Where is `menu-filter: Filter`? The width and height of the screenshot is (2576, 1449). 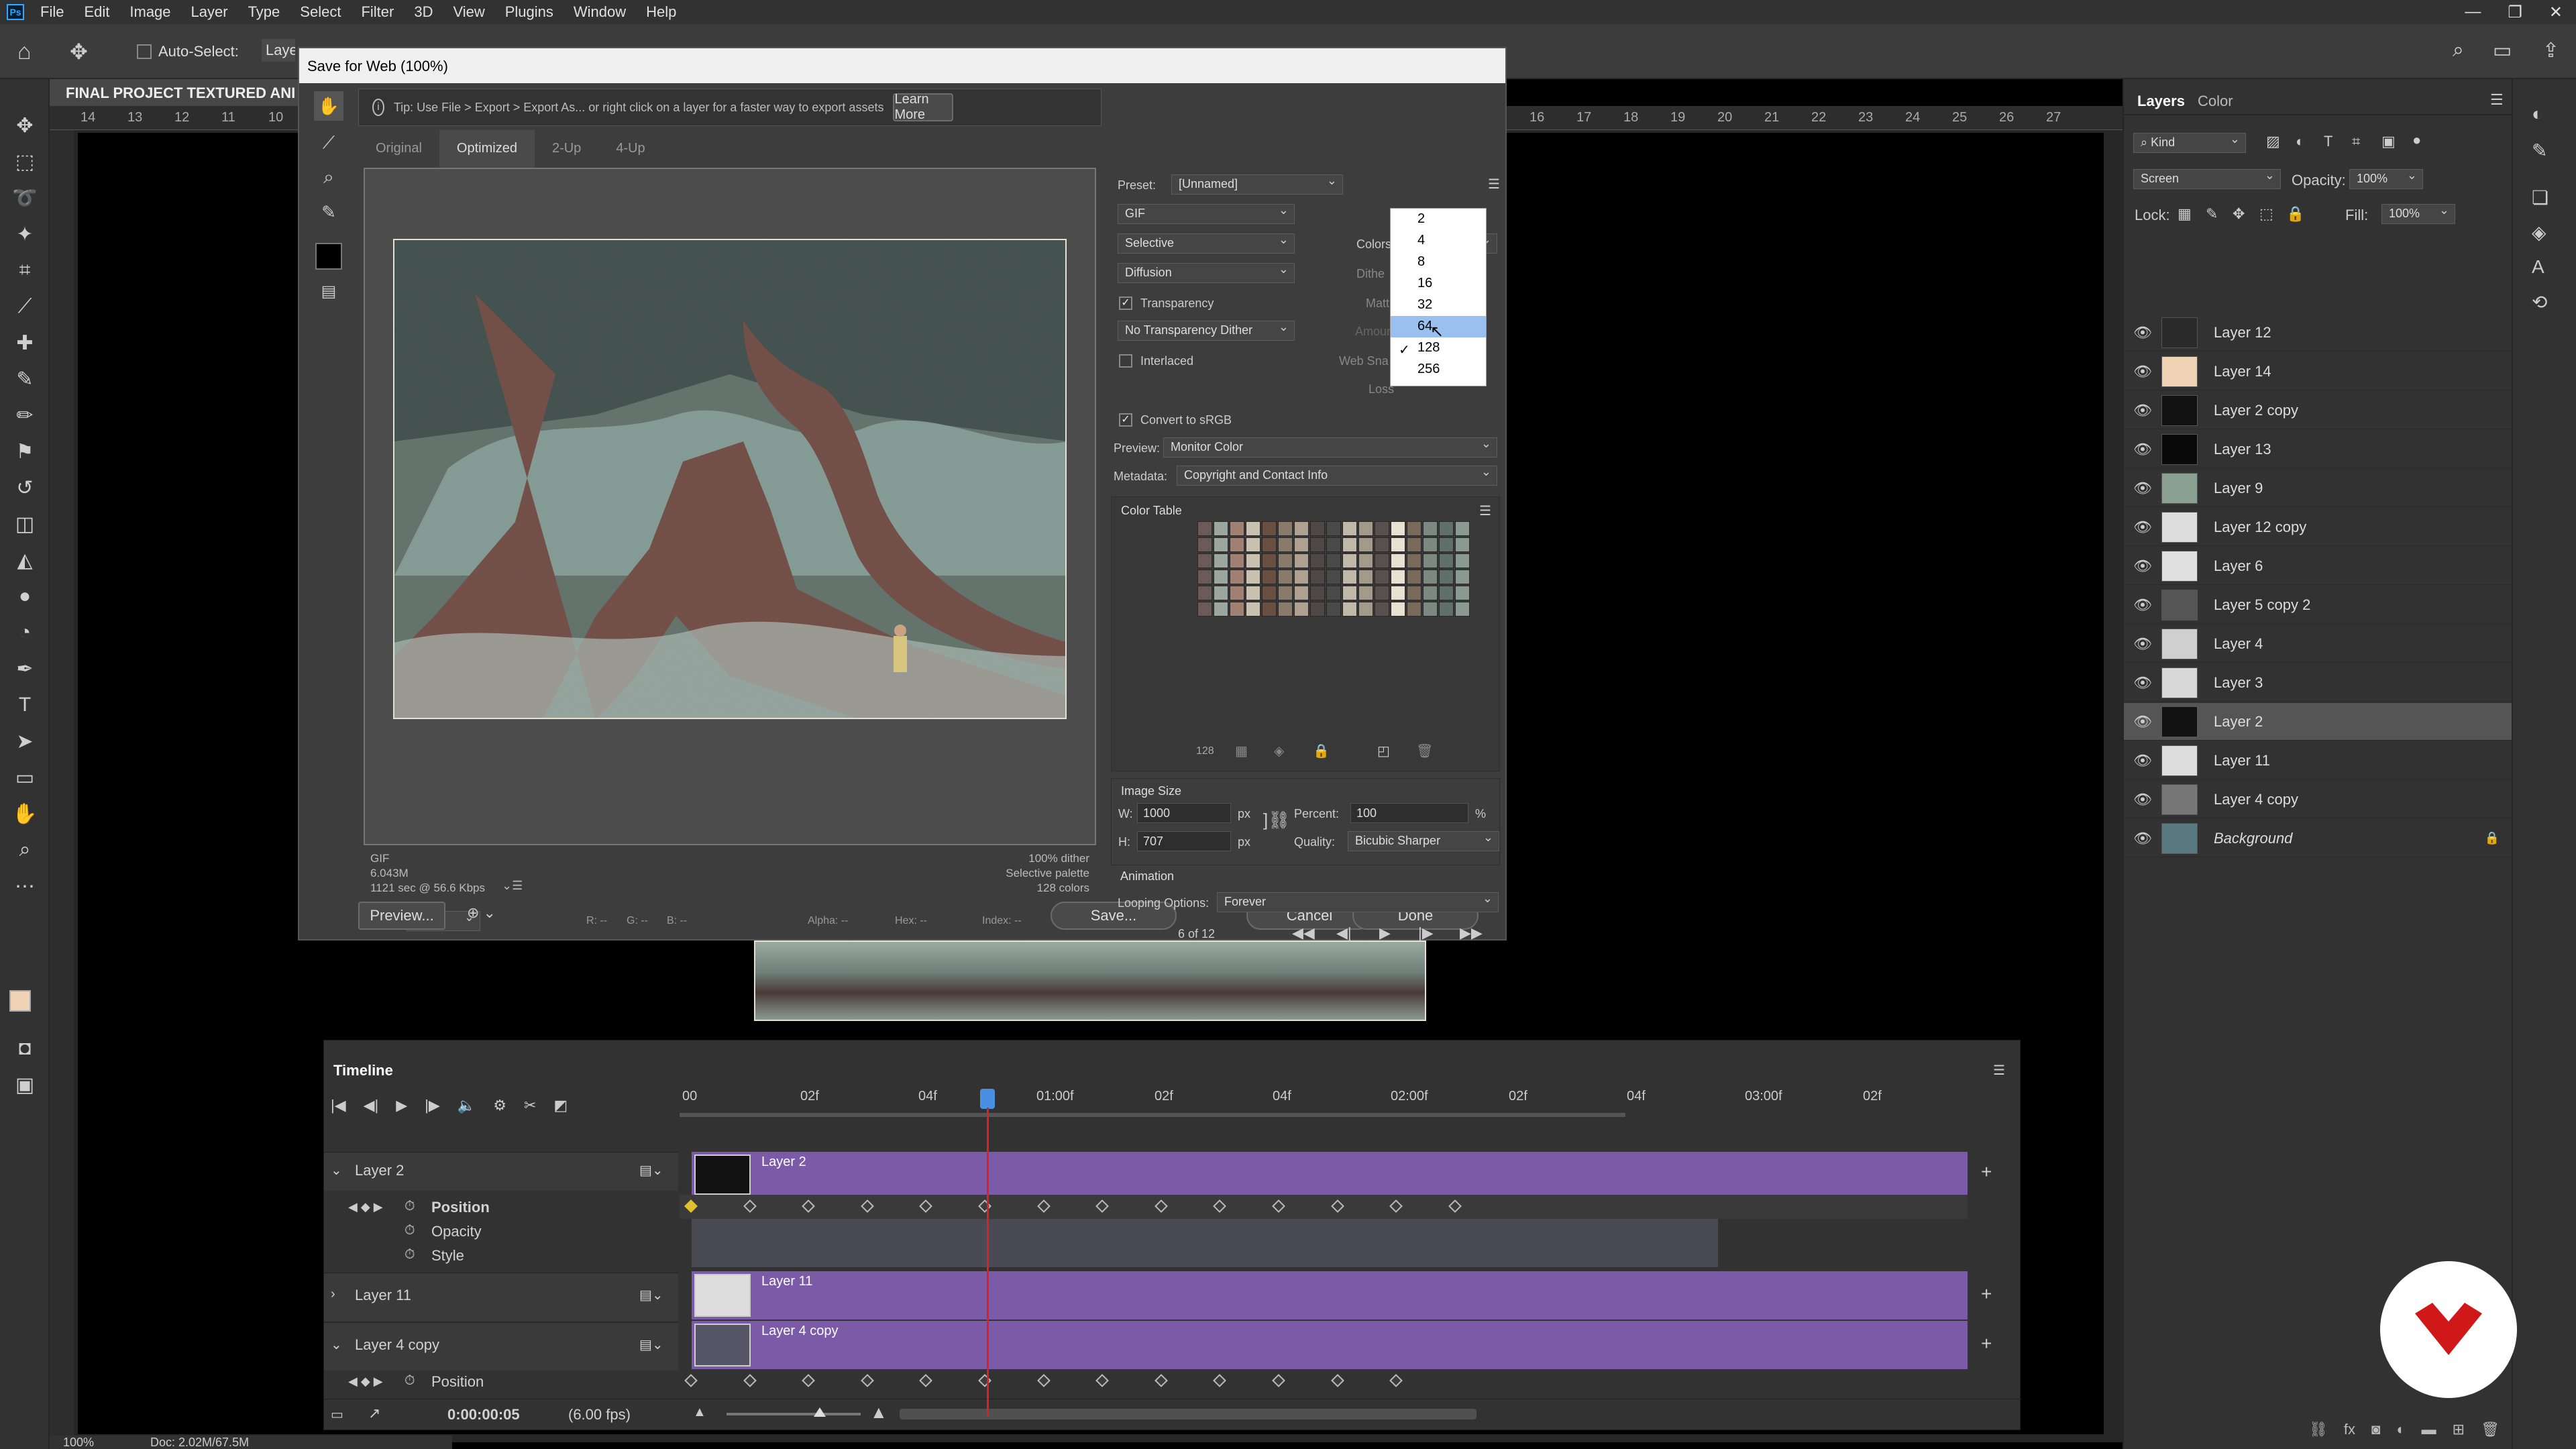
menu-filter: Filter is located at coordinates (377, 12).